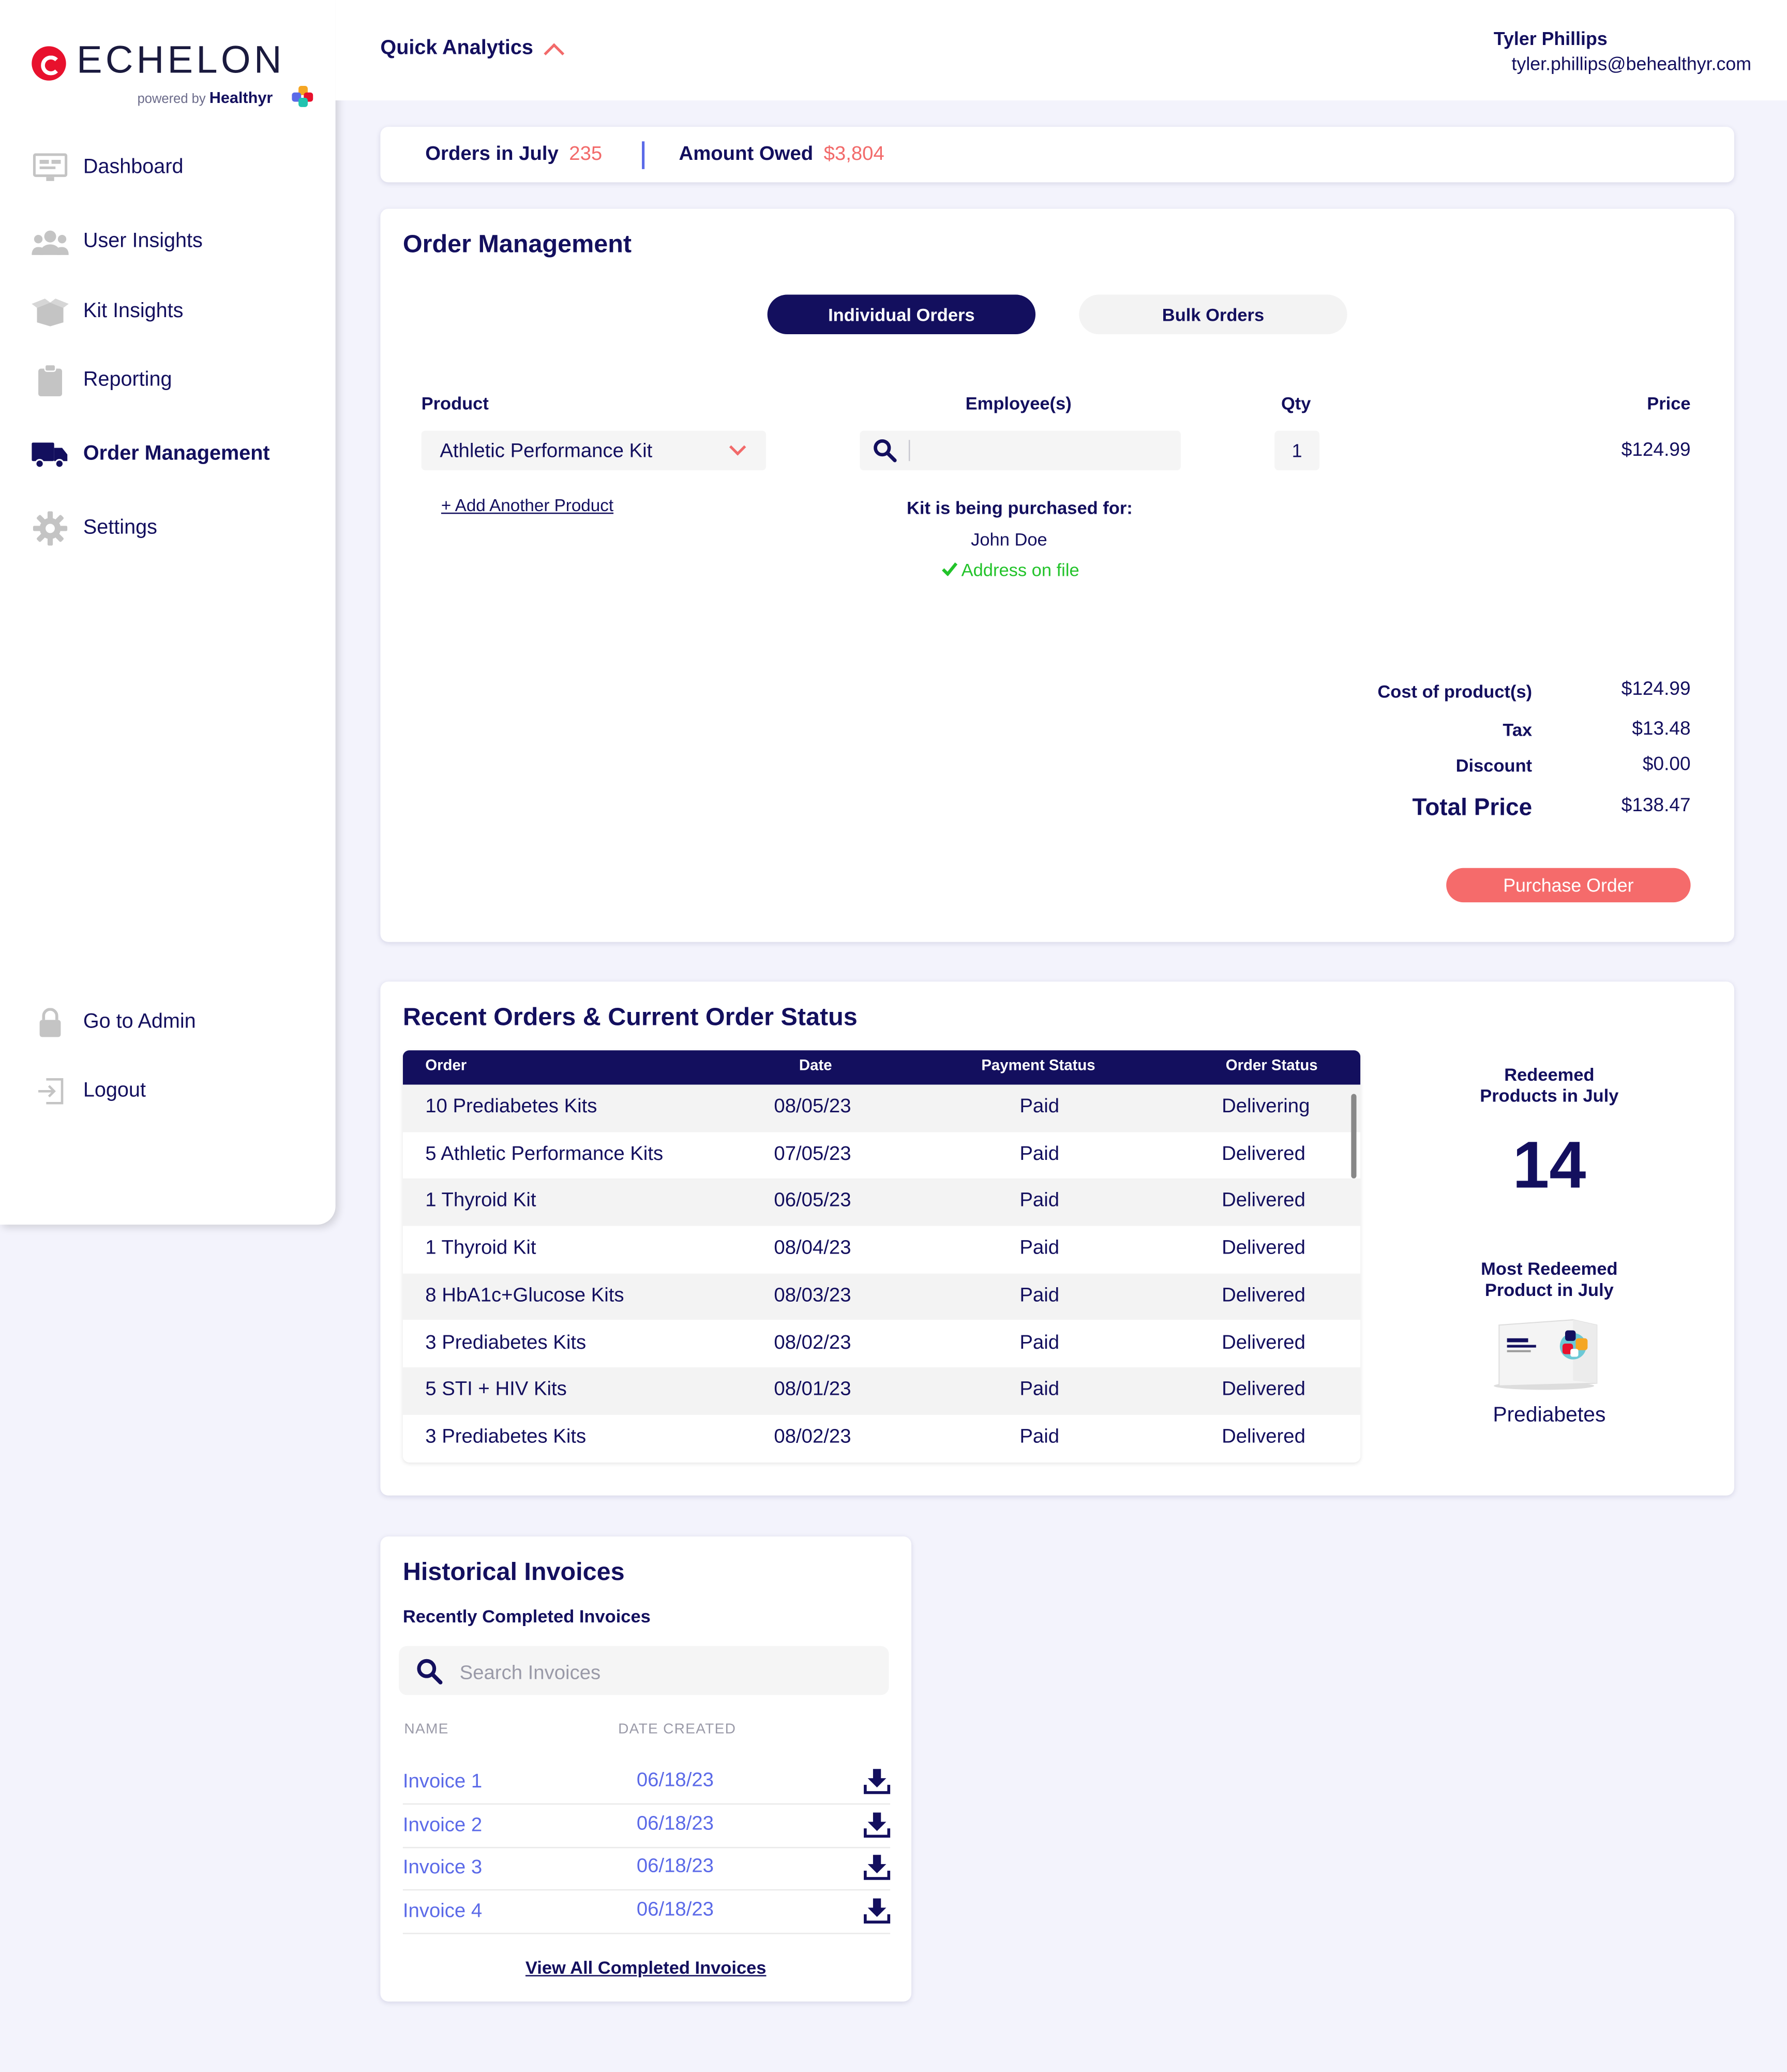 The height and width of the screenshot is (2072, 1787). What do you see at coordinates (901, 314) in the screenshot?
I see `tab-individual-orders: Individual Orders` at bounding box center [901, 314].